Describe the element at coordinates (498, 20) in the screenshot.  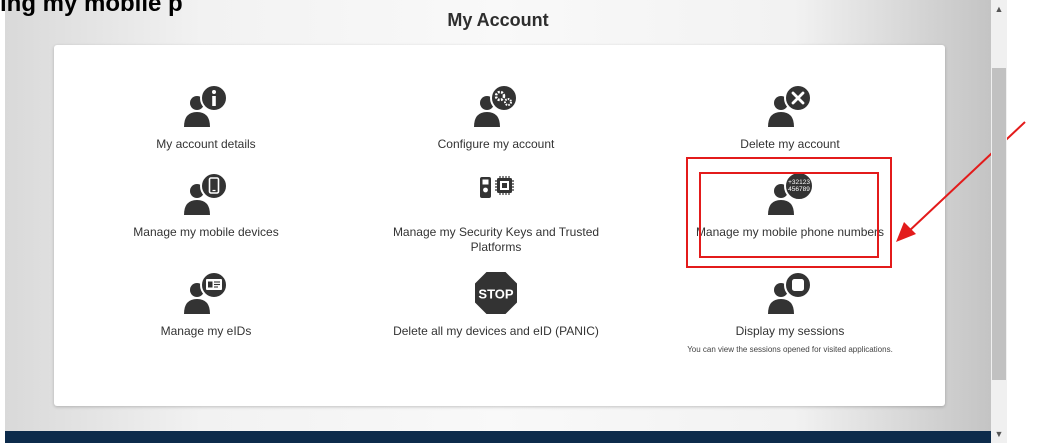
I see `page-title: My Account` at that location.